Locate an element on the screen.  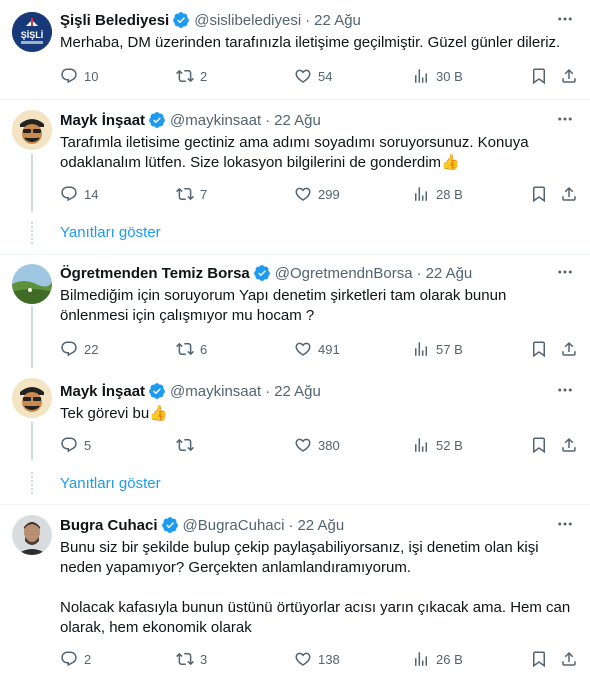
views-button: 52 B is located at coordinates (437, 445).